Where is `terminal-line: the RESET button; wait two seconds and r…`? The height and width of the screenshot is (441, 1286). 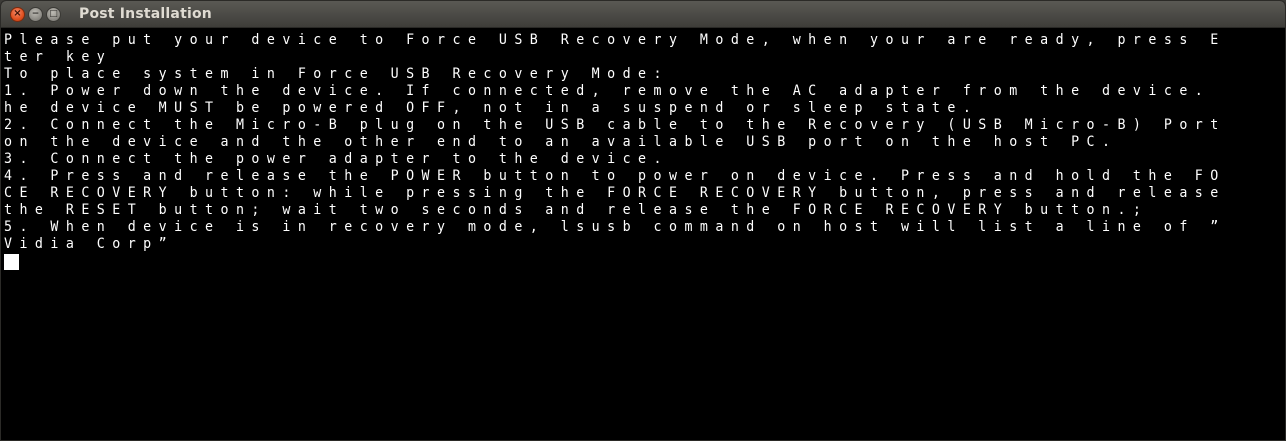 terminal-line: the RESET button; wait two seconds and r… is located at coordinates (576, 210).